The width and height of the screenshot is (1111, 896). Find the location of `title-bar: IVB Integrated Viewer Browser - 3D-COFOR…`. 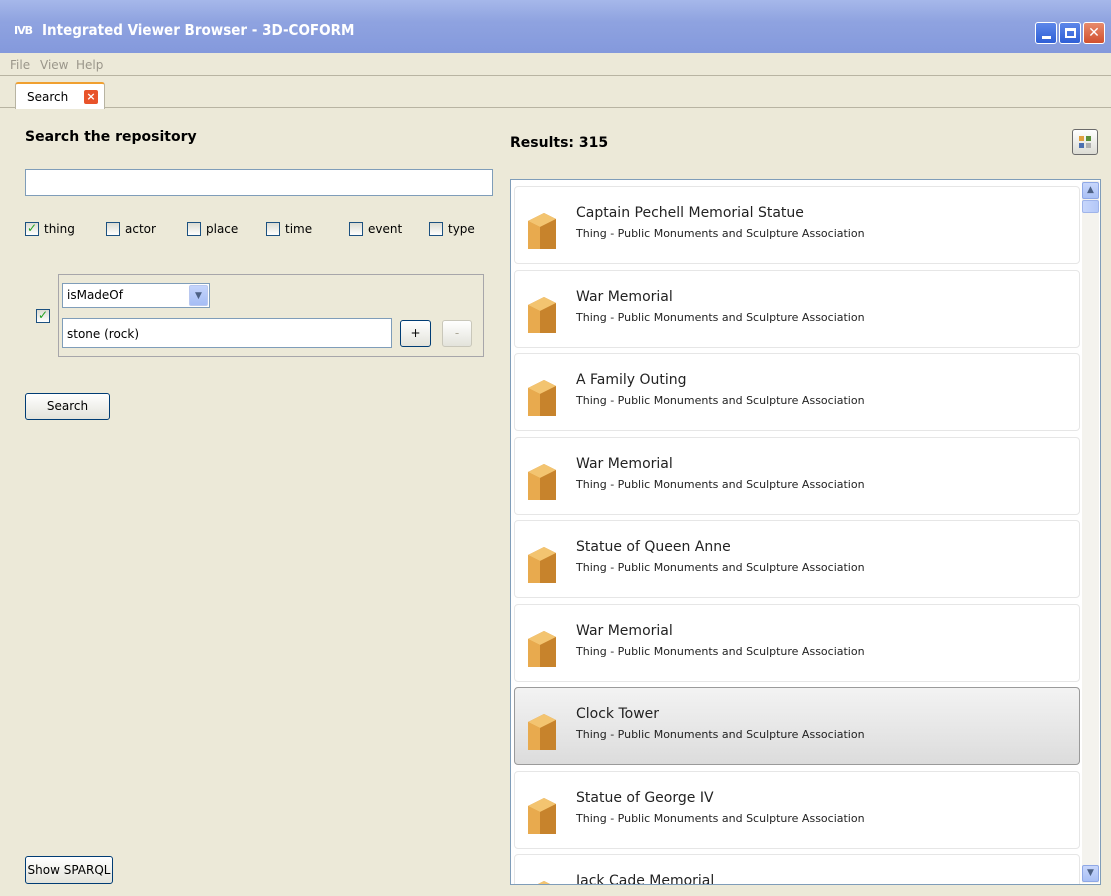

title-bar: IVB Integrated Viewer Browser - 3D-COFOR… is located at coordinates (555, 26).